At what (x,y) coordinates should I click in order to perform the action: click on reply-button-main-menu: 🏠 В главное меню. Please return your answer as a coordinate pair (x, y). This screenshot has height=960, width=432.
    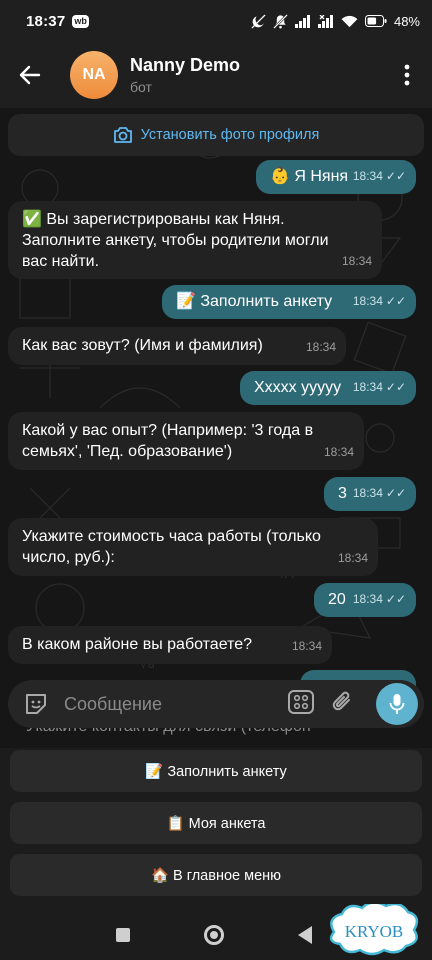
    Looking at the image, I should click on (216, 875).